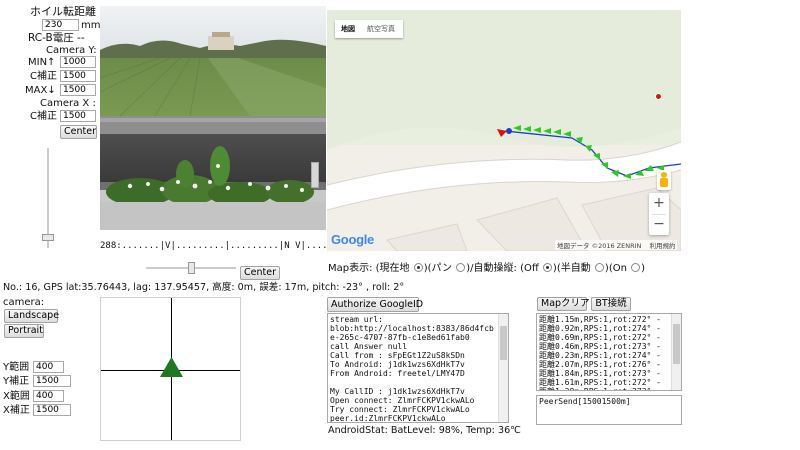  What do you see at coordinates (60, 25) in the screenshot?
I see `wheel-distance-input` at bounding box center [60, 25].